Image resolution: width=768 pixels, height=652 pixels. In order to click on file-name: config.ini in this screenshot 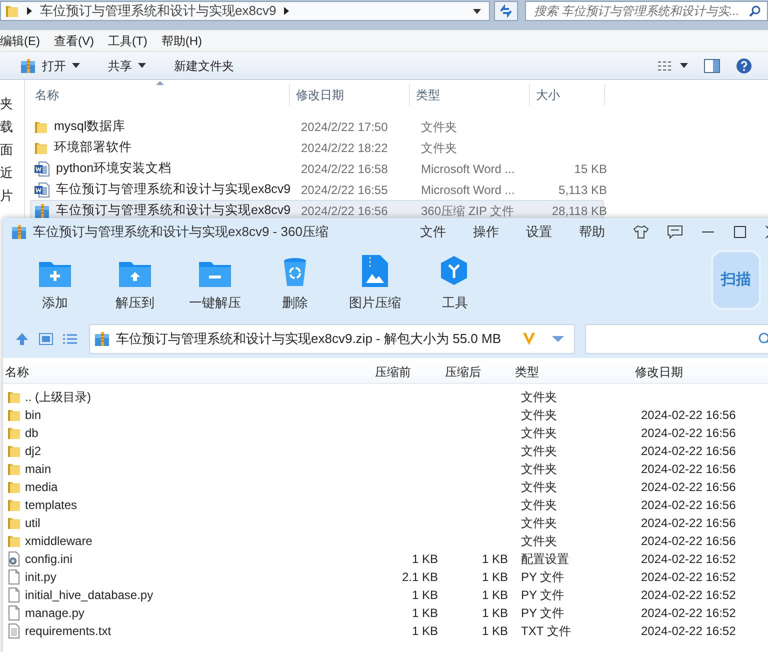, I will do `click(48, 559)`.